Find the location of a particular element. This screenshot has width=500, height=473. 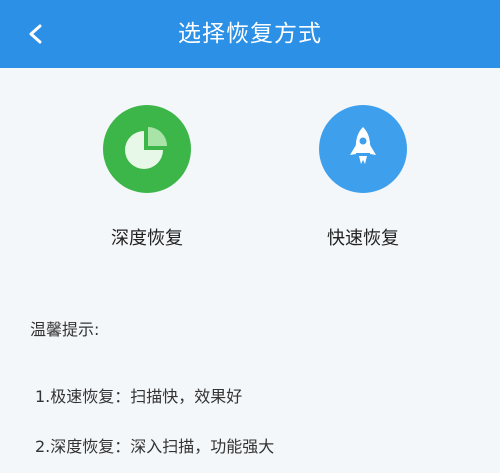

top-app-bar: 选择恢复方式 is located at coordinates (250, 34).